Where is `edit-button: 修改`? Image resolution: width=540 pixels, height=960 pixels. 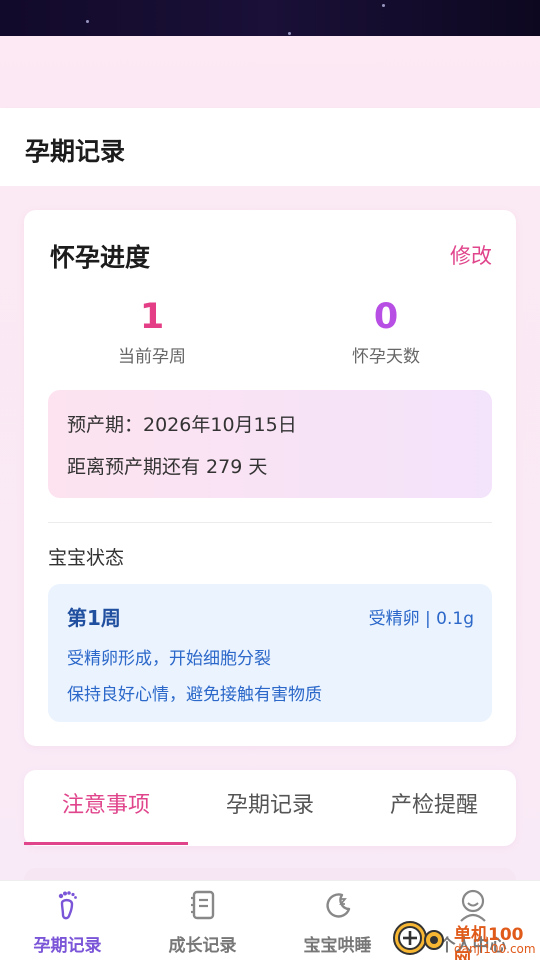
edit-button: 修改 is located at coordinates (471, 255).